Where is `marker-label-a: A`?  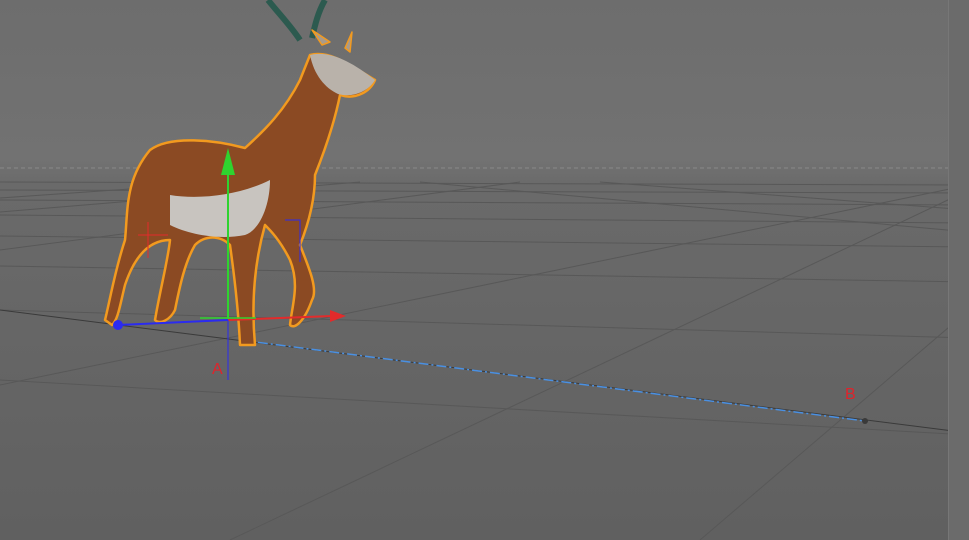
marker-label-a: A is located at coordinates (217, 369).